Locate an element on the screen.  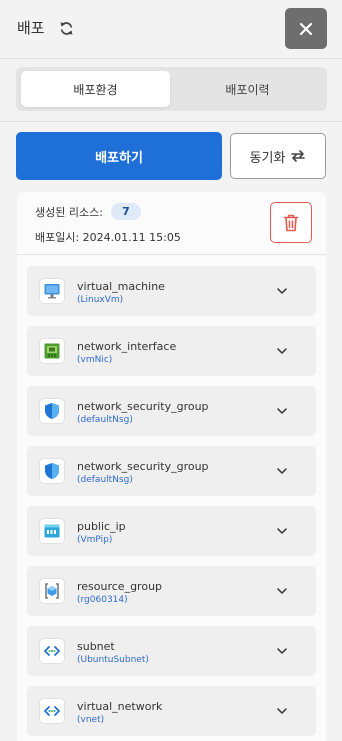
refresh-icon is located at coordinates (66, 28).